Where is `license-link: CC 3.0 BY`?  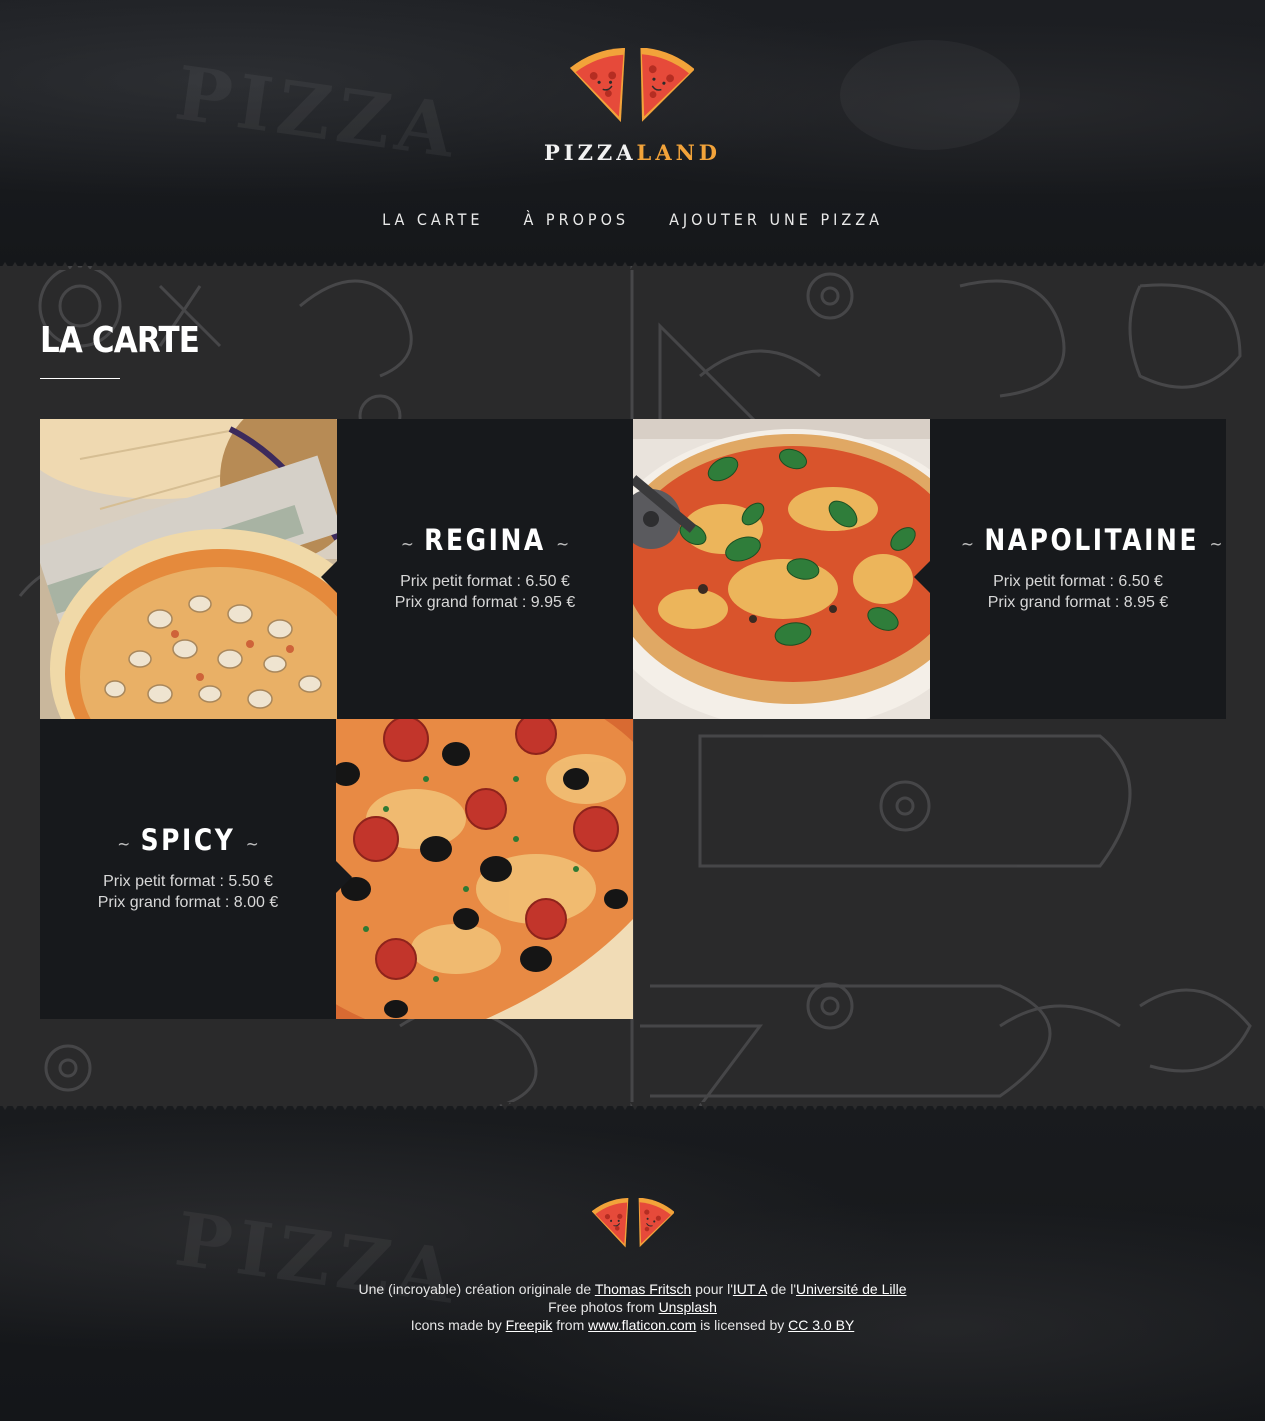
license-link: CC 3.0 BY is located at coordinates (821, 1325).